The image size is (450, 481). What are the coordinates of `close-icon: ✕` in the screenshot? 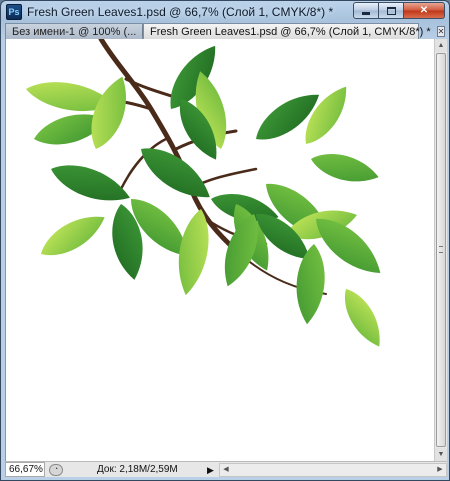 It's located at (424, 10).